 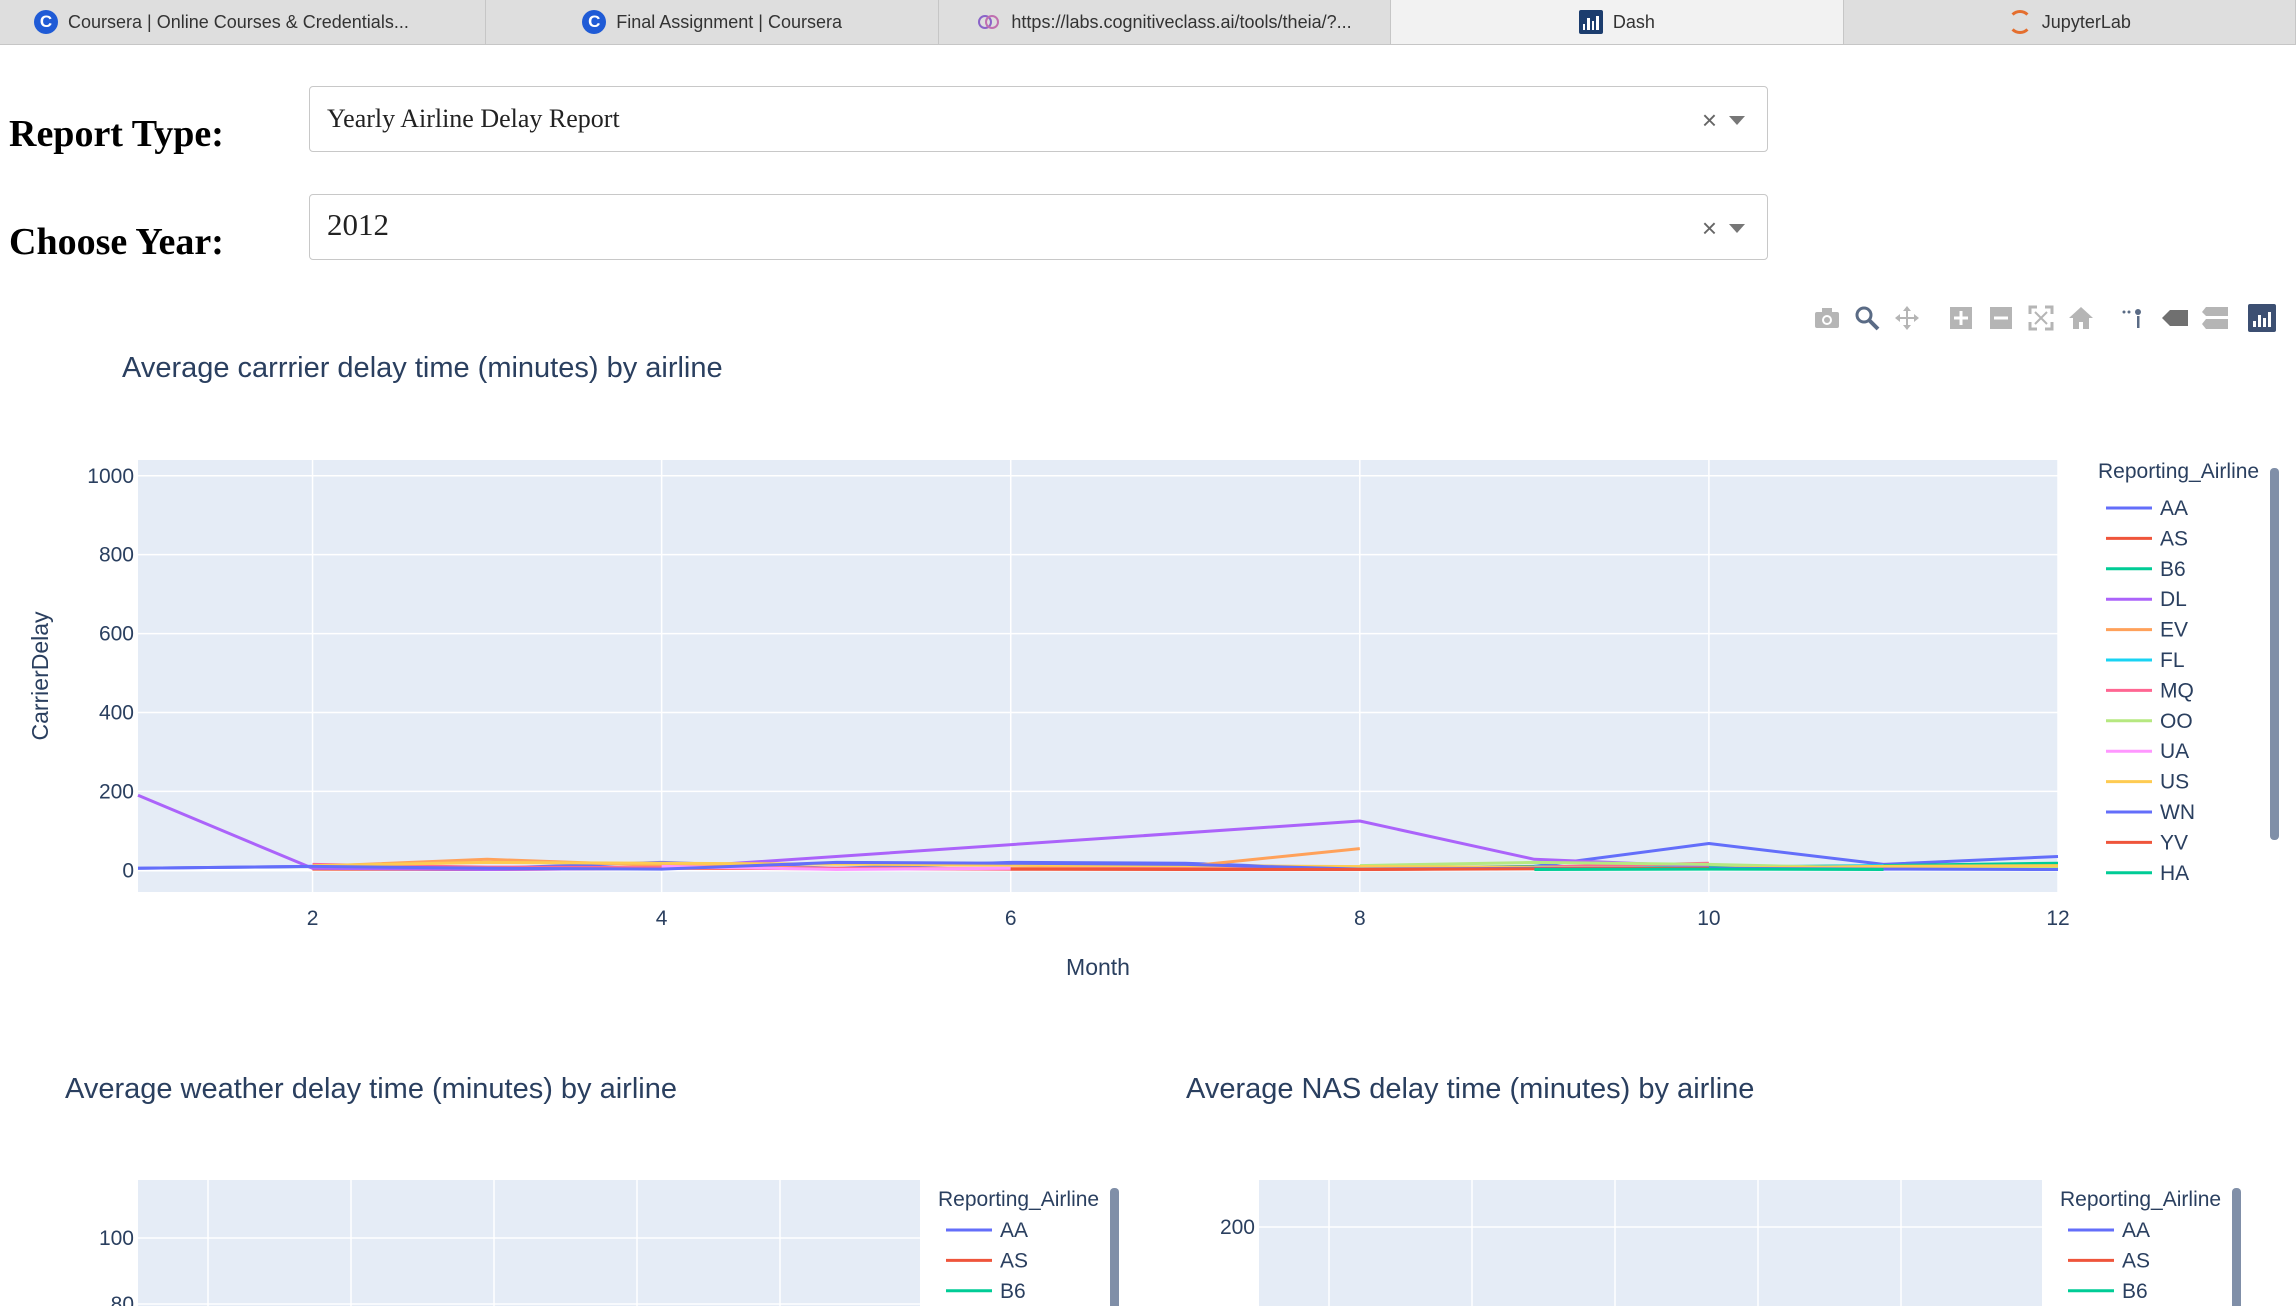 I want to click on legend-label-yv: YV, so click(x=2174, y=842).